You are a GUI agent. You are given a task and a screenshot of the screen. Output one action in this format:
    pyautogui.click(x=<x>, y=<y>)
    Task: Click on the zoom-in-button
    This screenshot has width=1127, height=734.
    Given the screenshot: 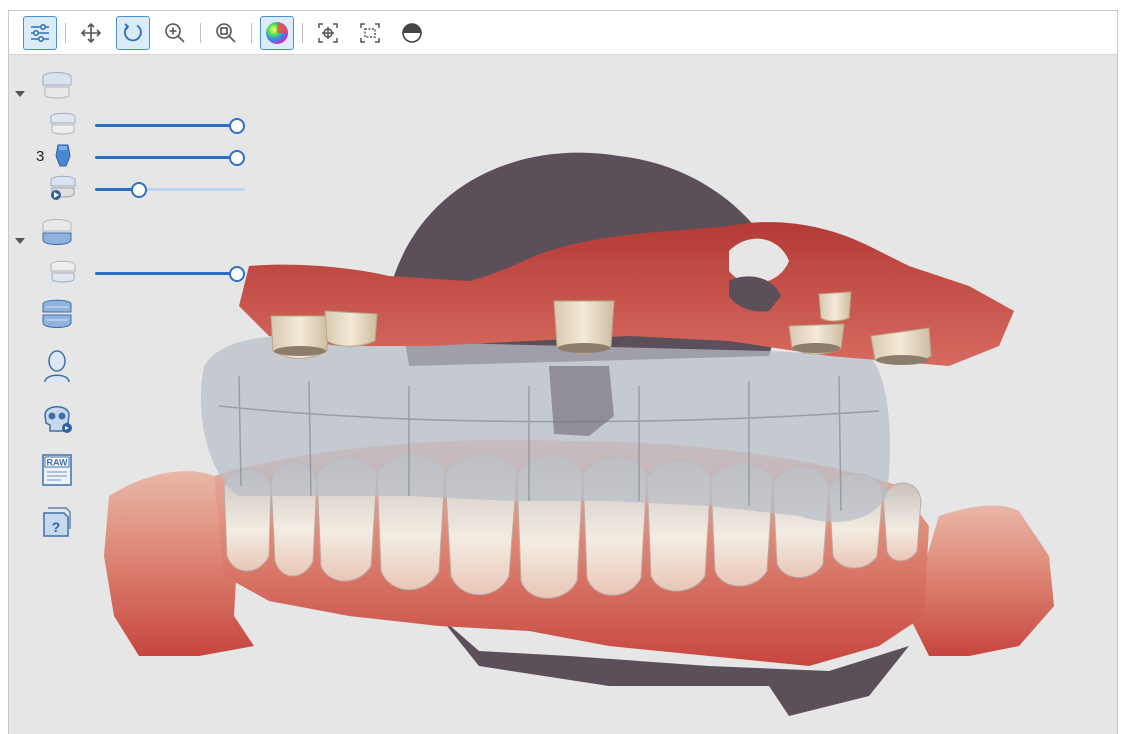 What is the action you would take?
    pyautogui.click(x=175, y=33)
    